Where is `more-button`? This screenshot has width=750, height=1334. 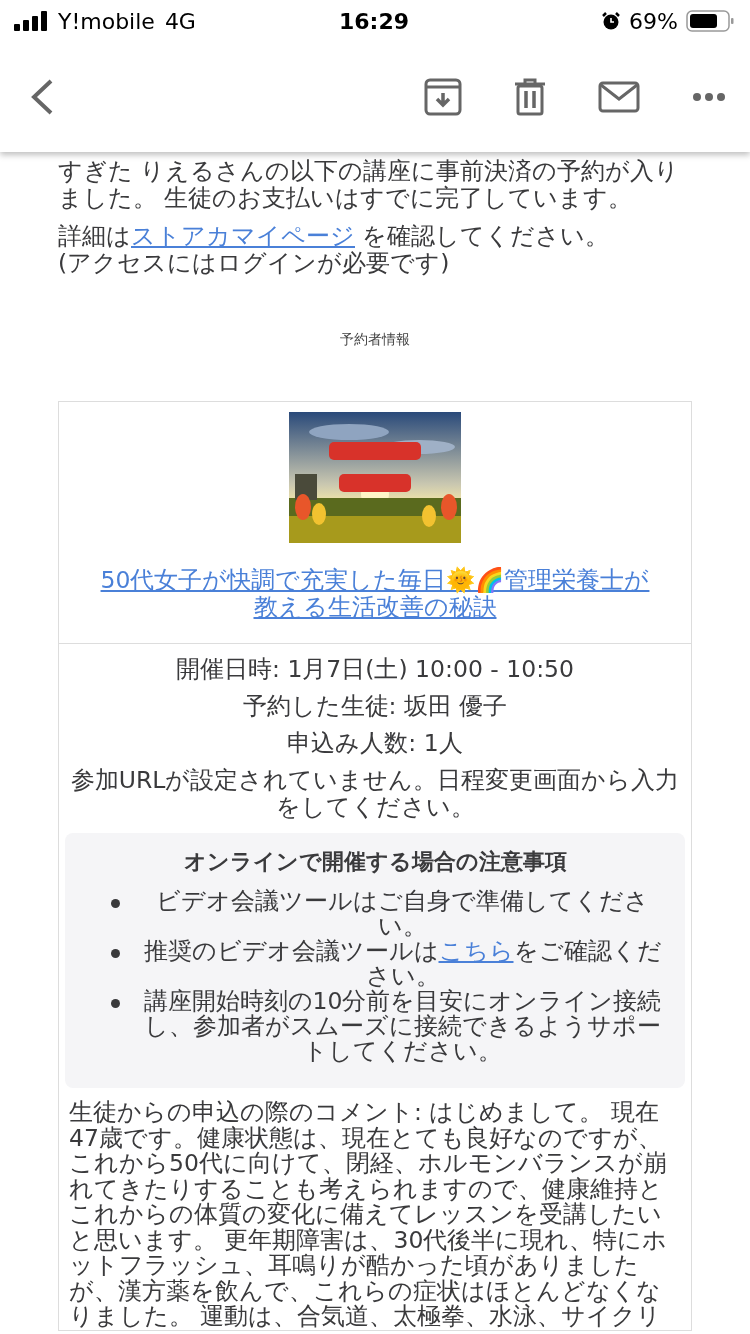 more-button is located at coordinates (709, 97).